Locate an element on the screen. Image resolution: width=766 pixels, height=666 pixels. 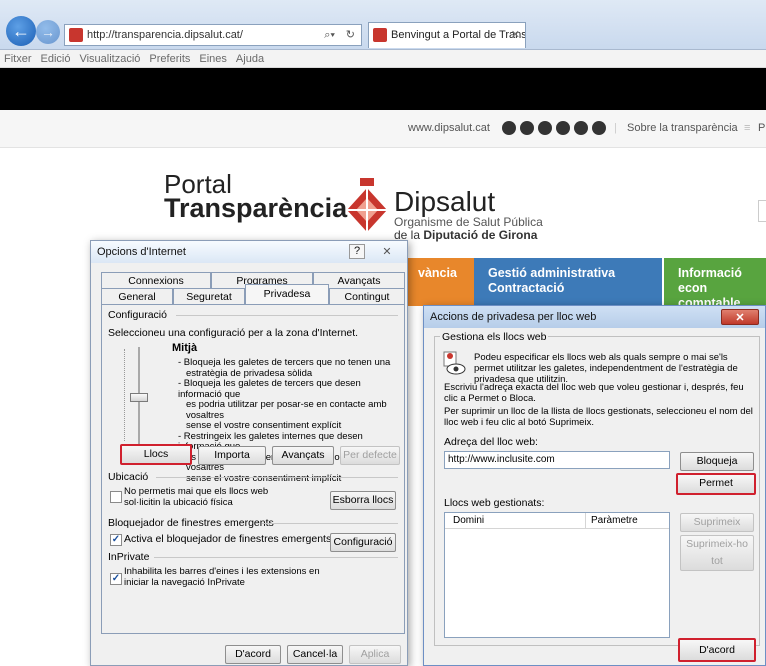
facebook-icon is located at coordinates (509, 128).